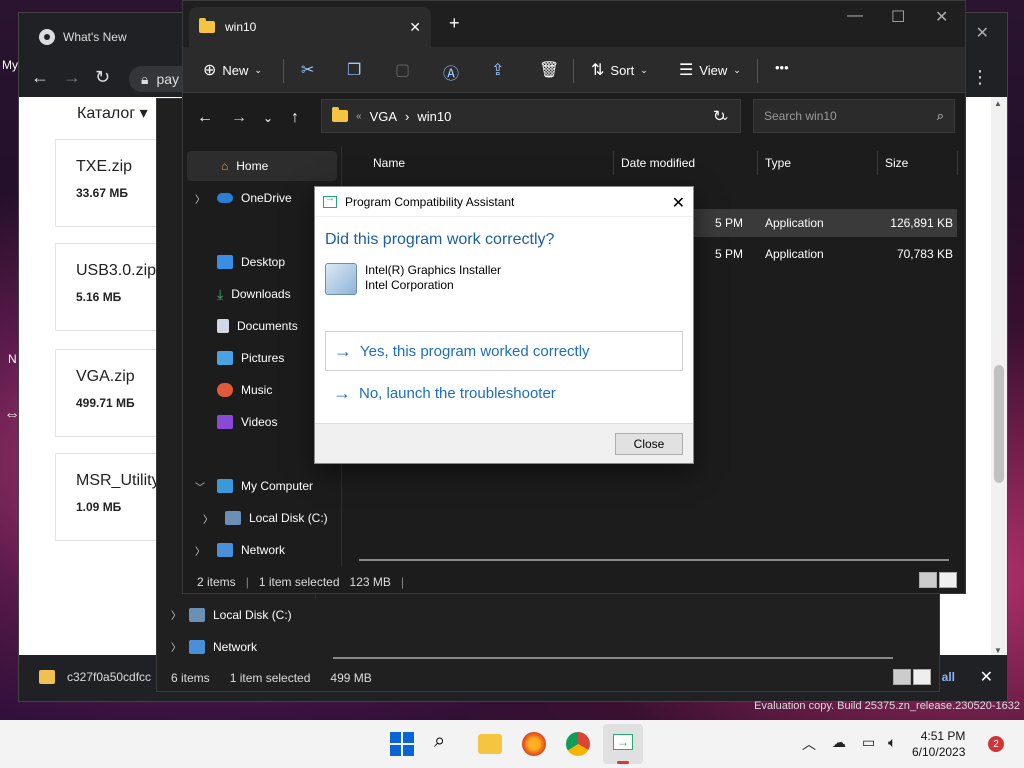 The height and width of the screenshot is (768, 1024). I want to click on new-tab-icon: +, so click(454, 23).